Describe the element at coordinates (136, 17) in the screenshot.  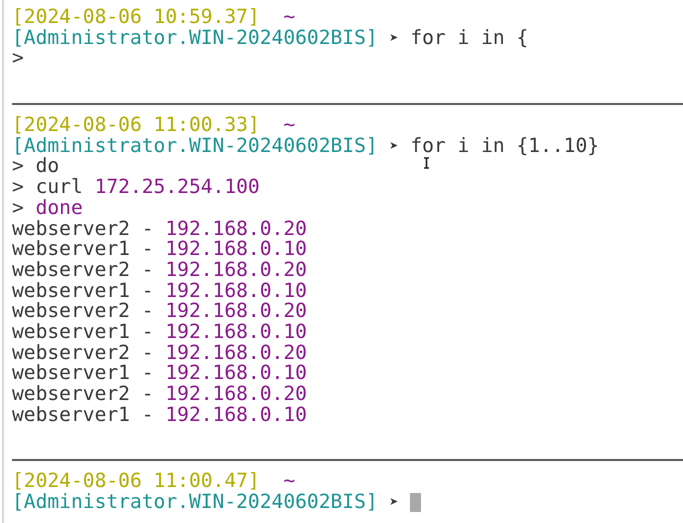
I see `timestamp: [2024-08-06 10:59.37]` at that location.